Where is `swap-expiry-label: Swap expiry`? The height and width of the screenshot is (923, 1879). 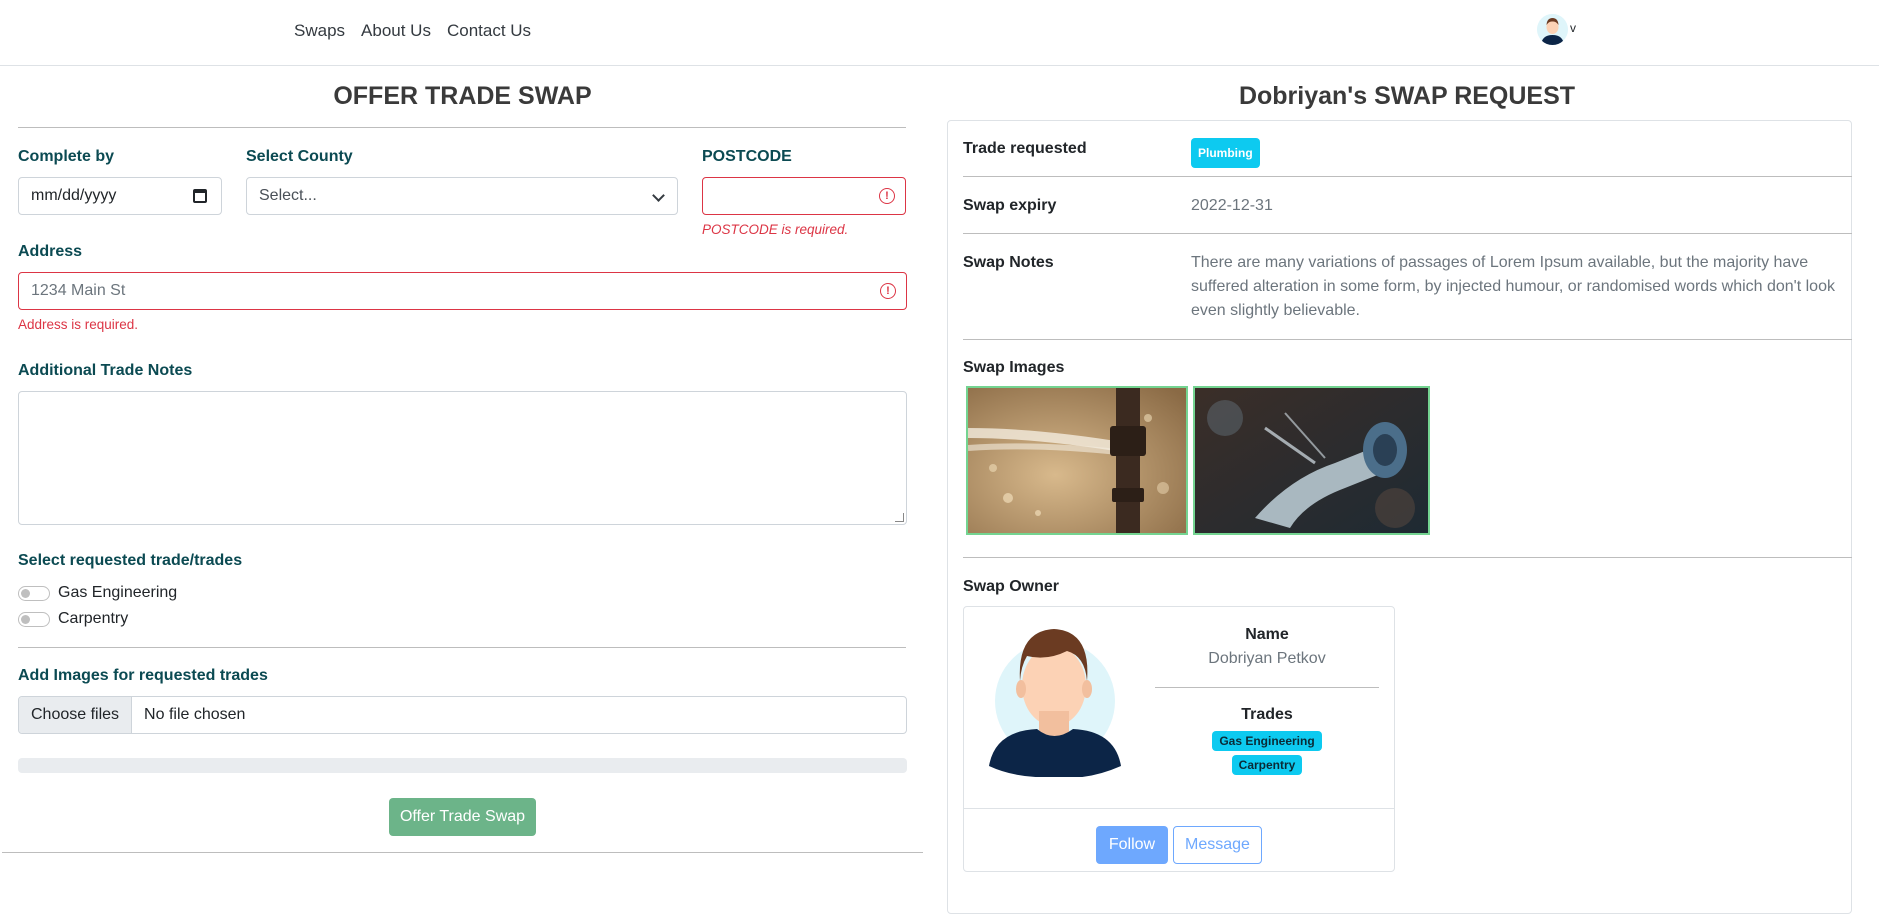
swap-expiry-label: Swap expiry is located at coordinates (1010, 205).